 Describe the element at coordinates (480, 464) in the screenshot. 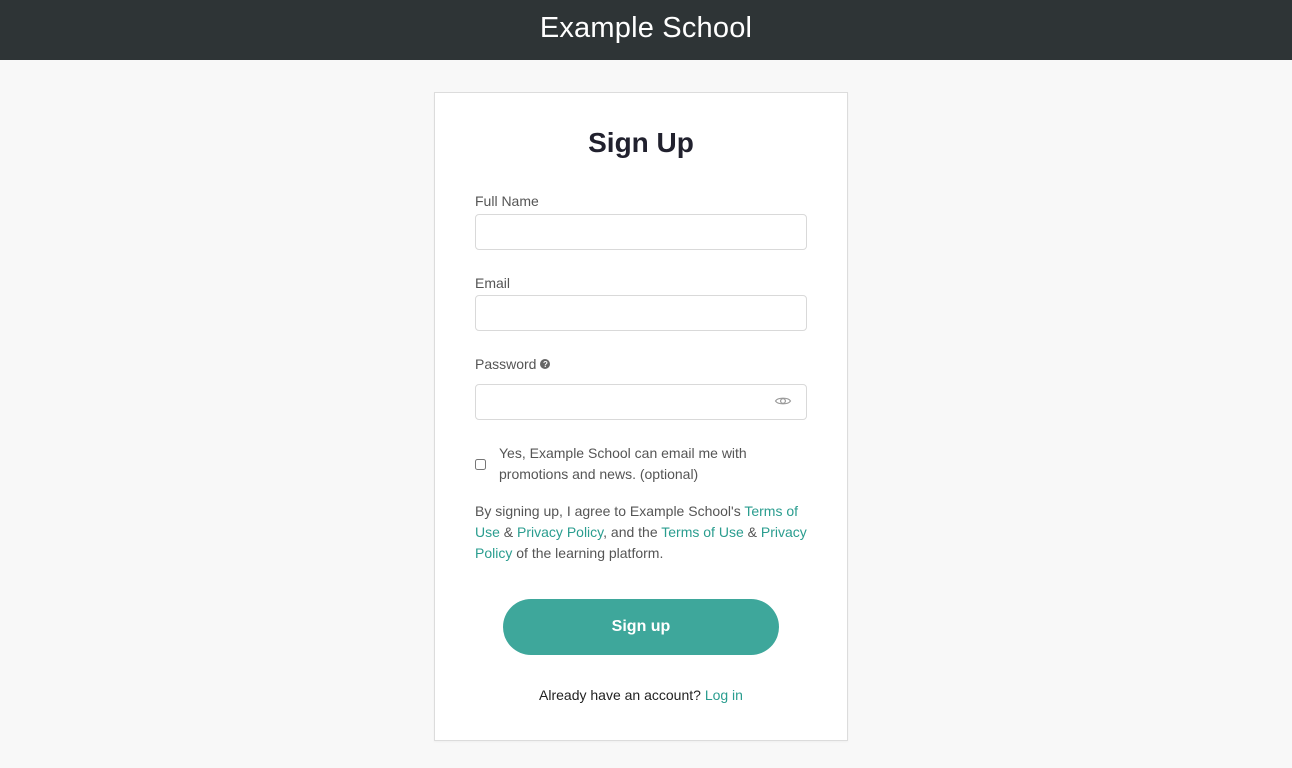

I see `marketing-opt-in-checkbox` at that location.